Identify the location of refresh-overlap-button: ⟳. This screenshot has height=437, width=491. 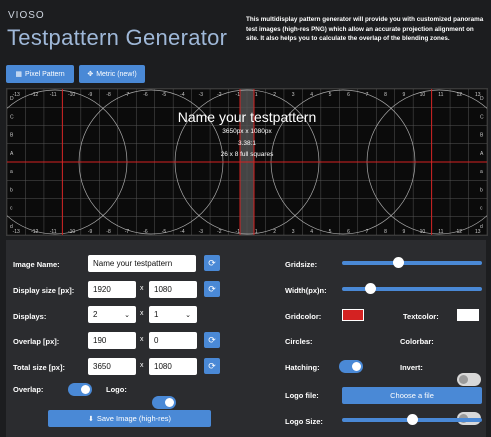
(212, 340).